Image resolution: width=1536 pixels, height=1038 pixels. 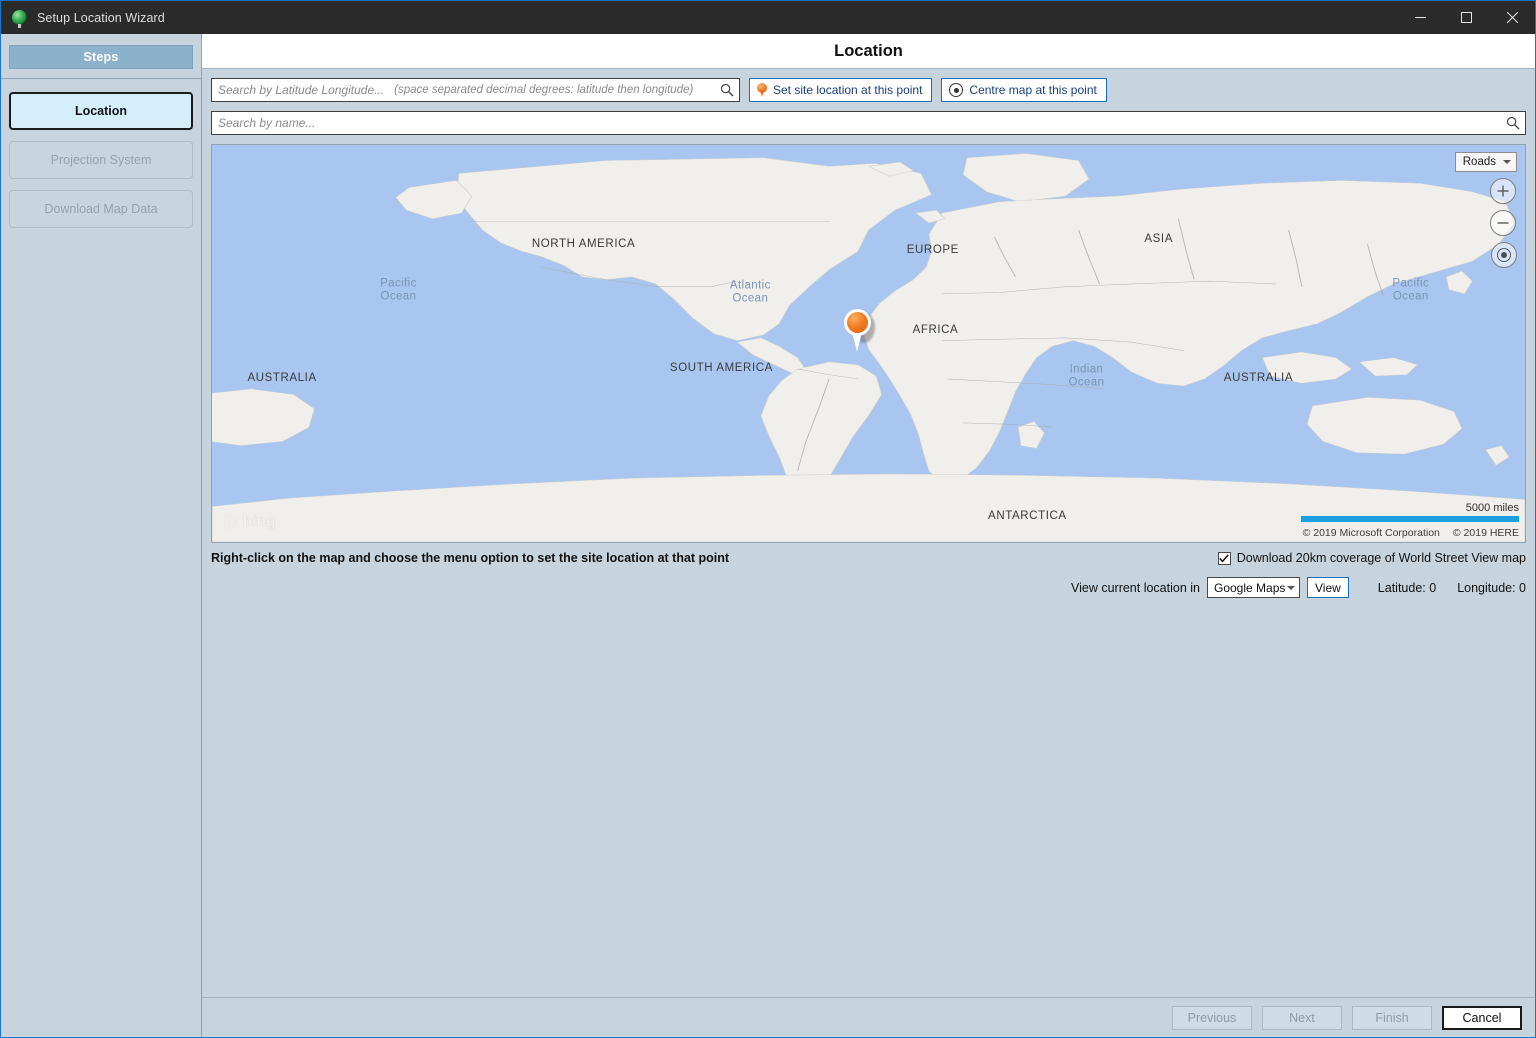 What do you see at coordinates (101, 57) in the screenshot?
I see `steps-header: Steps` at bounding box center [101, 57].